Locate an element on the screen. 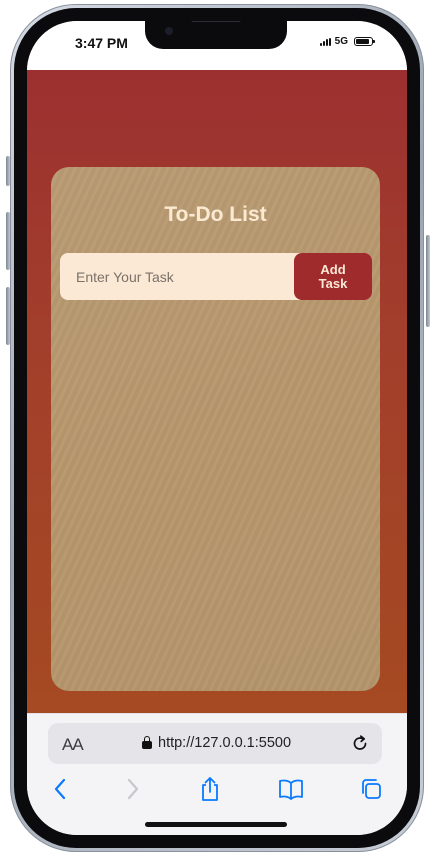  bookmarks-icon is located at coordinates (291, 789).